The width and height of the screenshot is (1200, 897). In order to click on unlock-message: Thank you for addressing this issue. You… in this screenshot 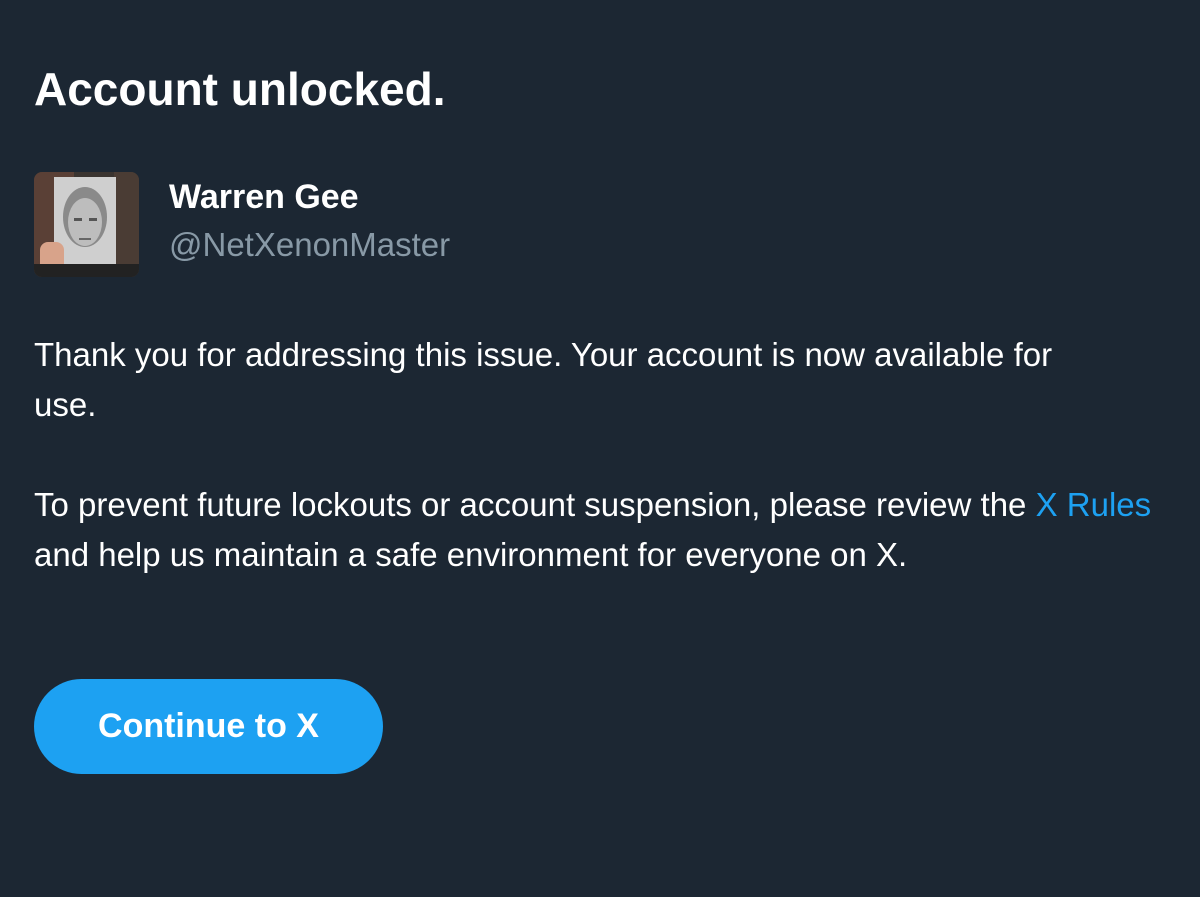, I will do `click(543, 379)`.